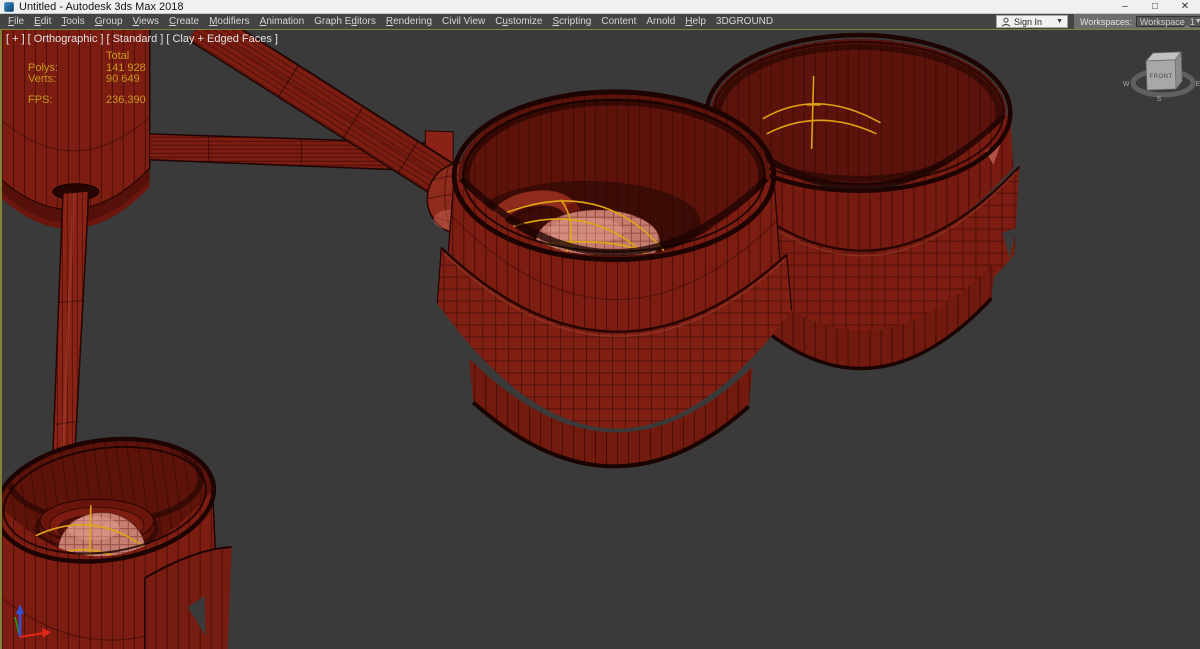  What do you see at coordinates (744, 21) in the screenshot?
I see `menu-item-3dground: 3DGROUND` at bounding box center [744, 21].